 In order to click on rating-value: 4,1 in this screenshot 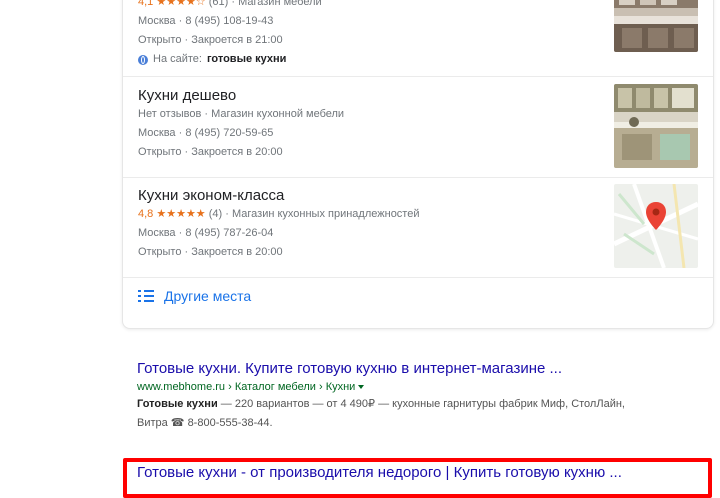, I will do `click(146, 4)`.